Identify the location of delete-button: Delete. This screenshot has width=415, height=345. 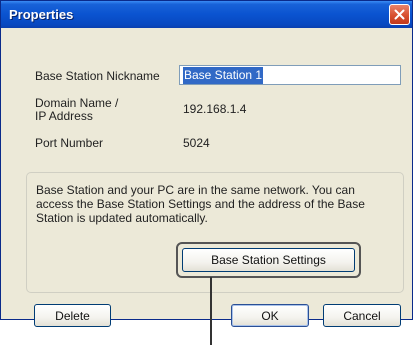
(72, 315).